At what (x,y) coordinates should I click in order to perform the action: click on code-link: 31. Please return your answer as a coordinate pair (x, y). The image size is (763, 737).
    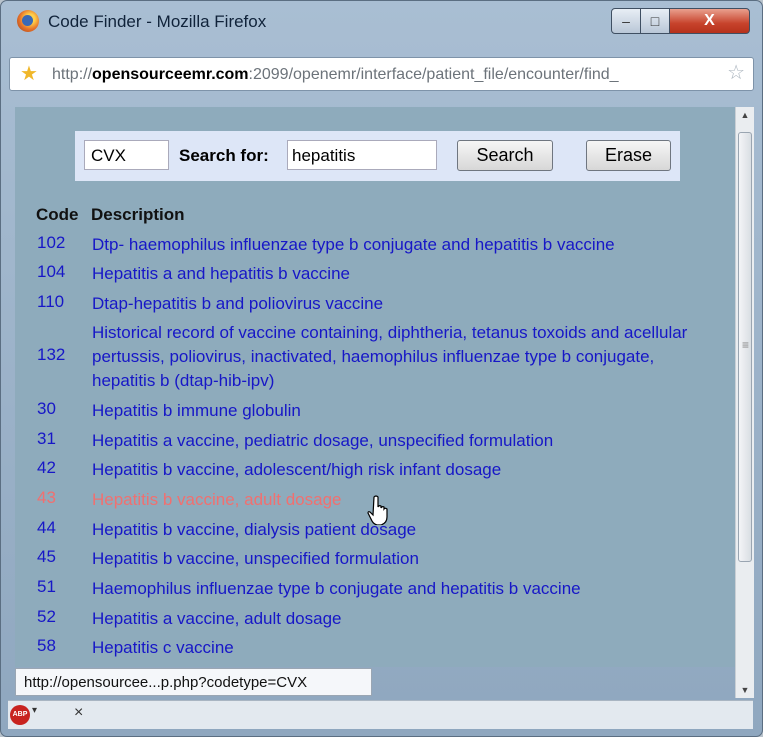
    Looking at the image, I should click on (46, 439).